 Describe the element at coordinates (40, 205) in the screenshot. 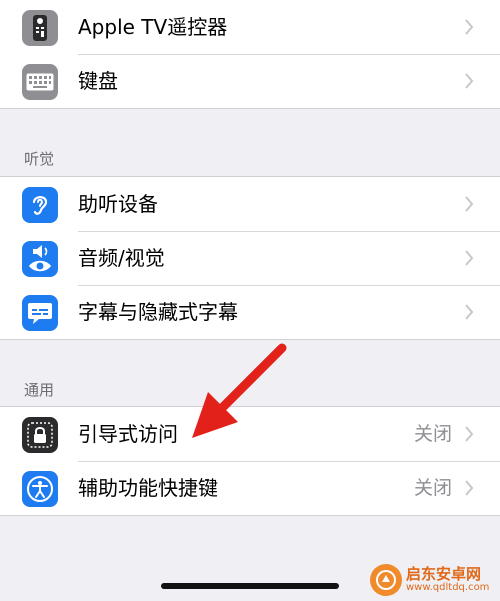

I see `ear-icon` at that location.